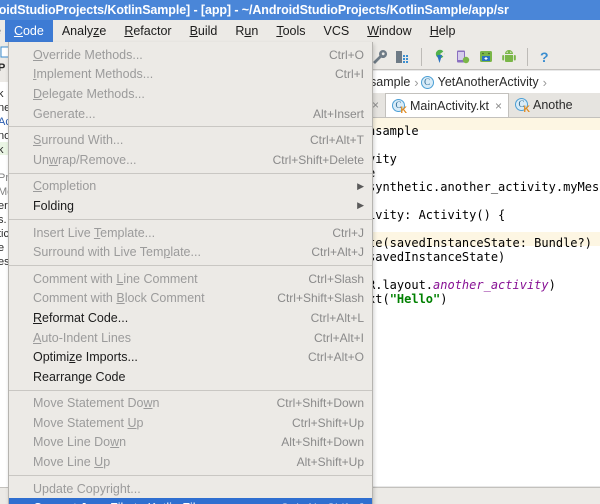 Image resolution: width=600 pixels, height=504 pixels. Describe the element at coordinates (486, 57) in the screenshot. I see `device-monitor-icon` at that location.